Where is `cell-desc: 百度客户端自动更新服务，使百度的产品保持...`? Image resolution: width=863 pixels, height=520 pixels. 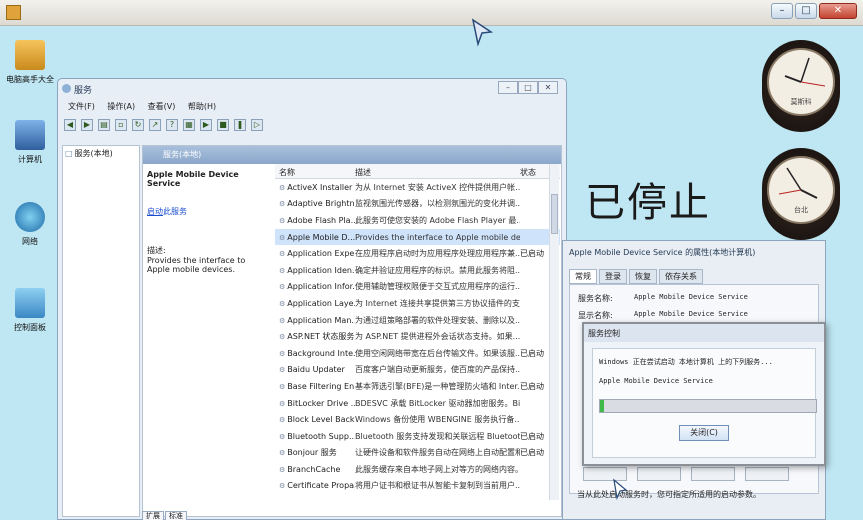
cell-desc: 百度客户端自动更新服务，使百度的产品保持... is located at coordinates (437, 370).